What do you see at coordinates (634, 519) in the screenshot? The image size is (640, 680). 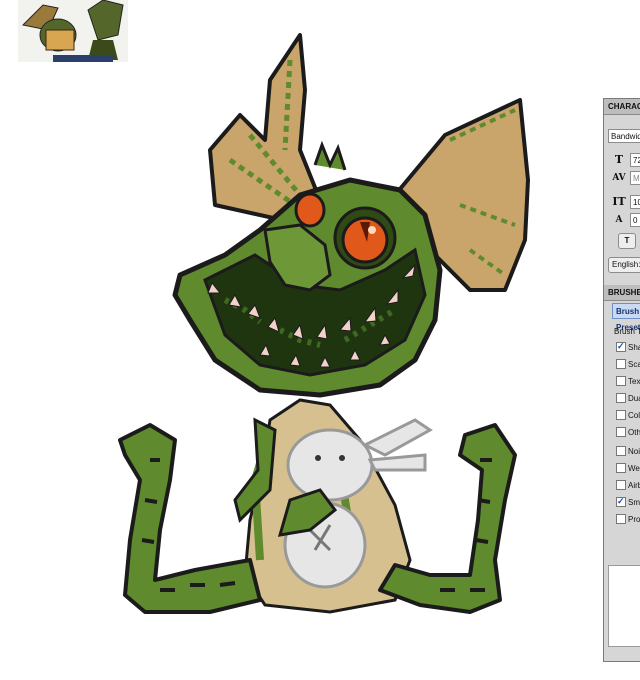 I see `brush-option-label: Protect Texture` at bounding box center [634, 519].